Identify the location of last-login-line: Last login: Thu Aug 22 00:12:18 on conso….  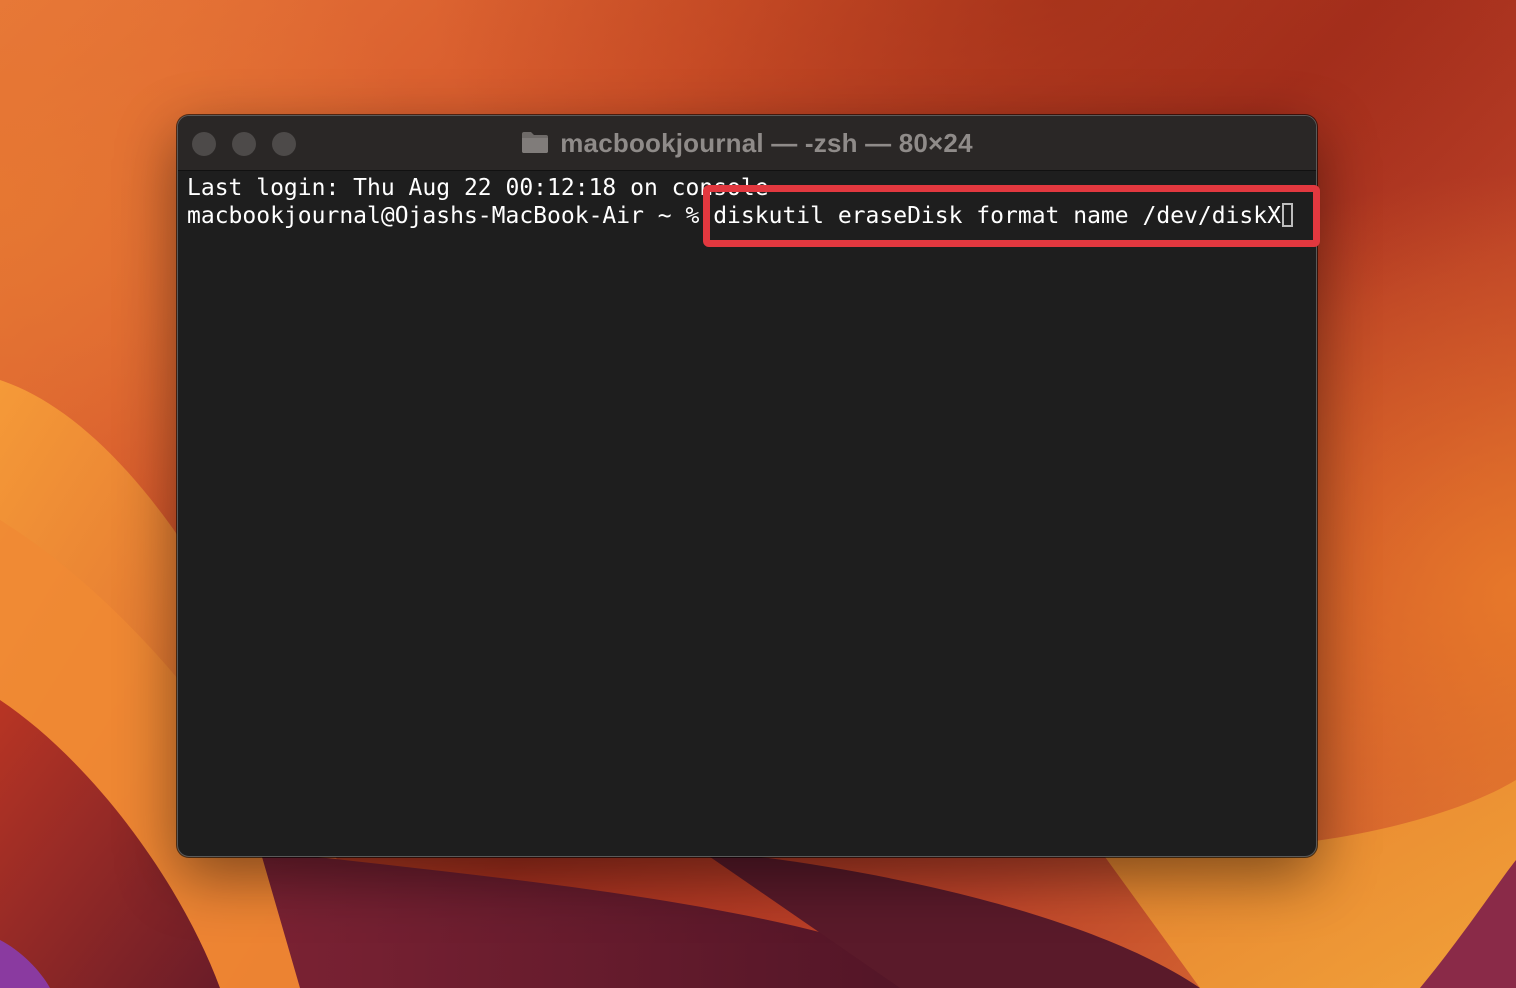
(478, 188).